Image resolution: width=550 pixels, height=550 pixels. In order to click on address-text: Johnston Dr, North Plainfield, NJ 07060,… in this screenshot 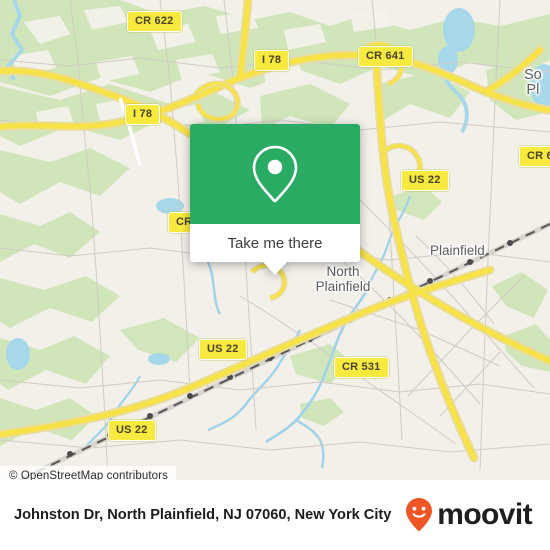, I will do `click(203, 515)`.